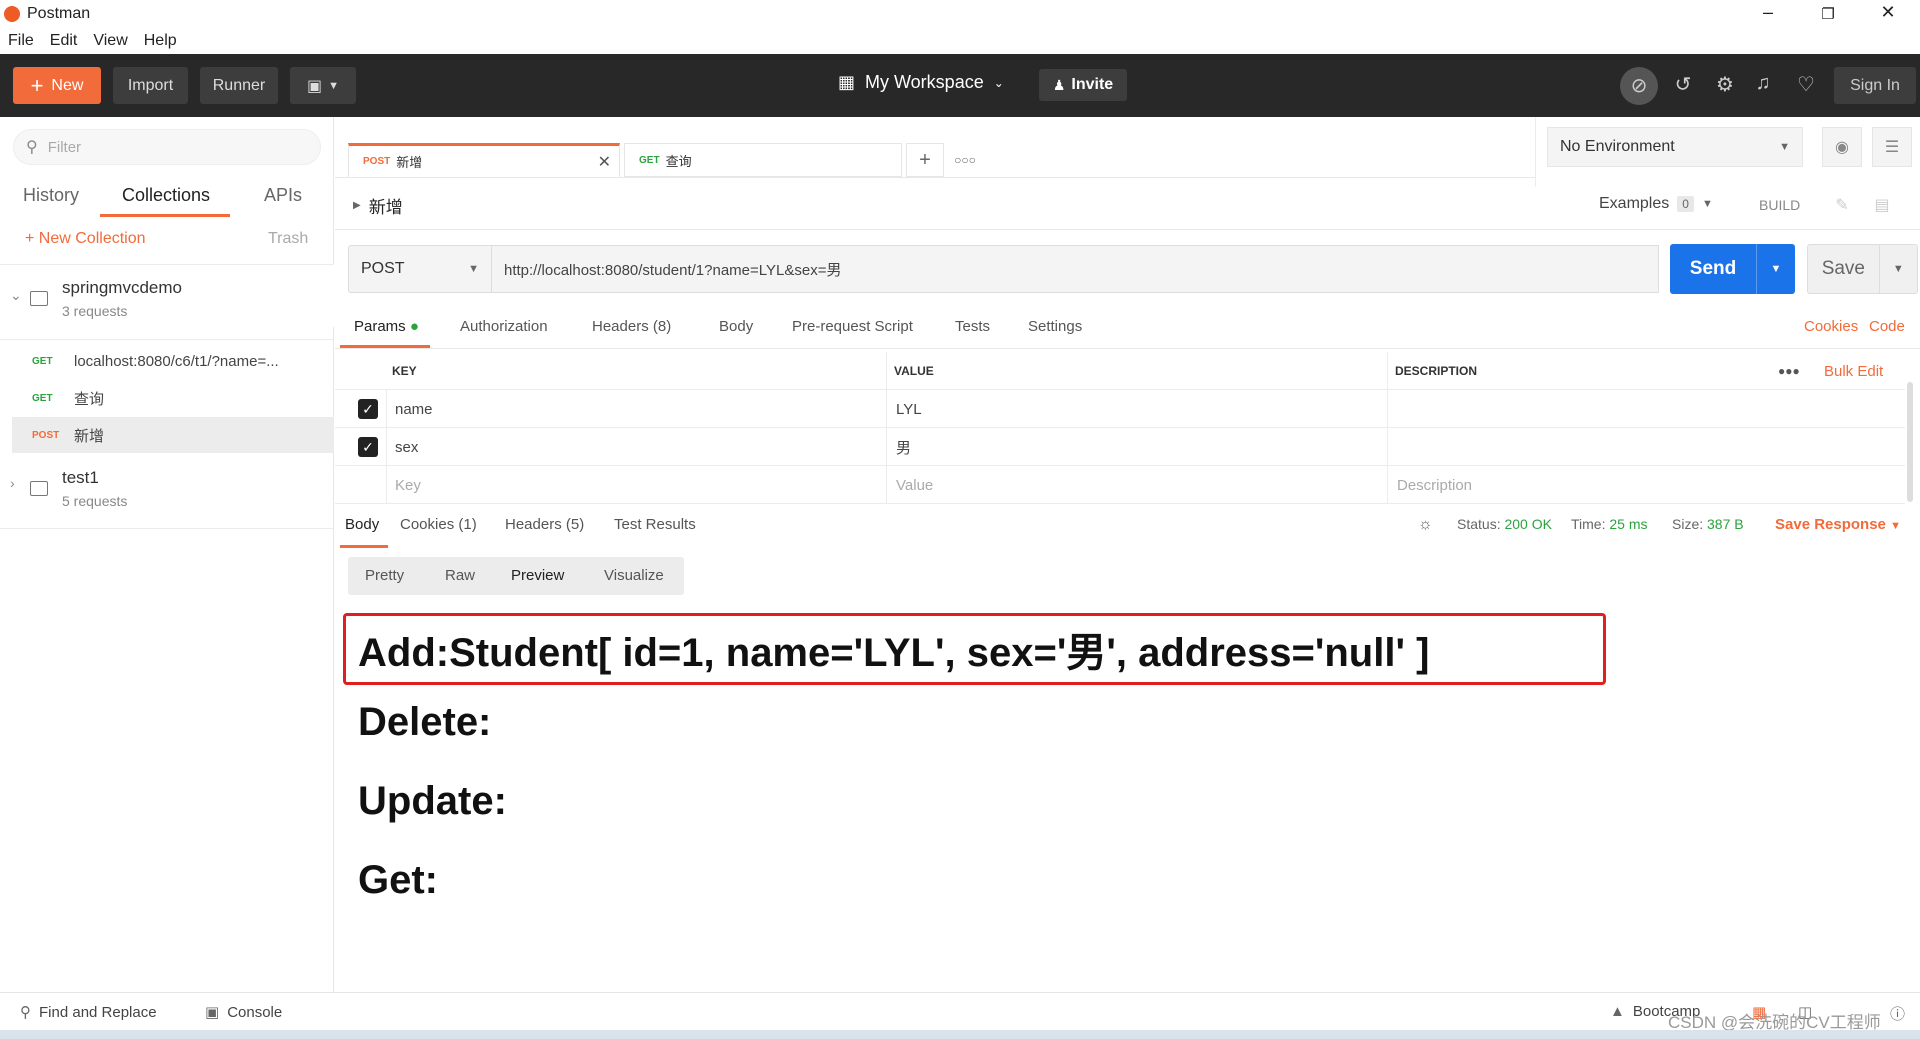 This screenshot has height=1039, width=1920. What do you see at coordinates (736, 326) in the screenshot?
I see `tab-body: Body` at bounding box center [736, 326].